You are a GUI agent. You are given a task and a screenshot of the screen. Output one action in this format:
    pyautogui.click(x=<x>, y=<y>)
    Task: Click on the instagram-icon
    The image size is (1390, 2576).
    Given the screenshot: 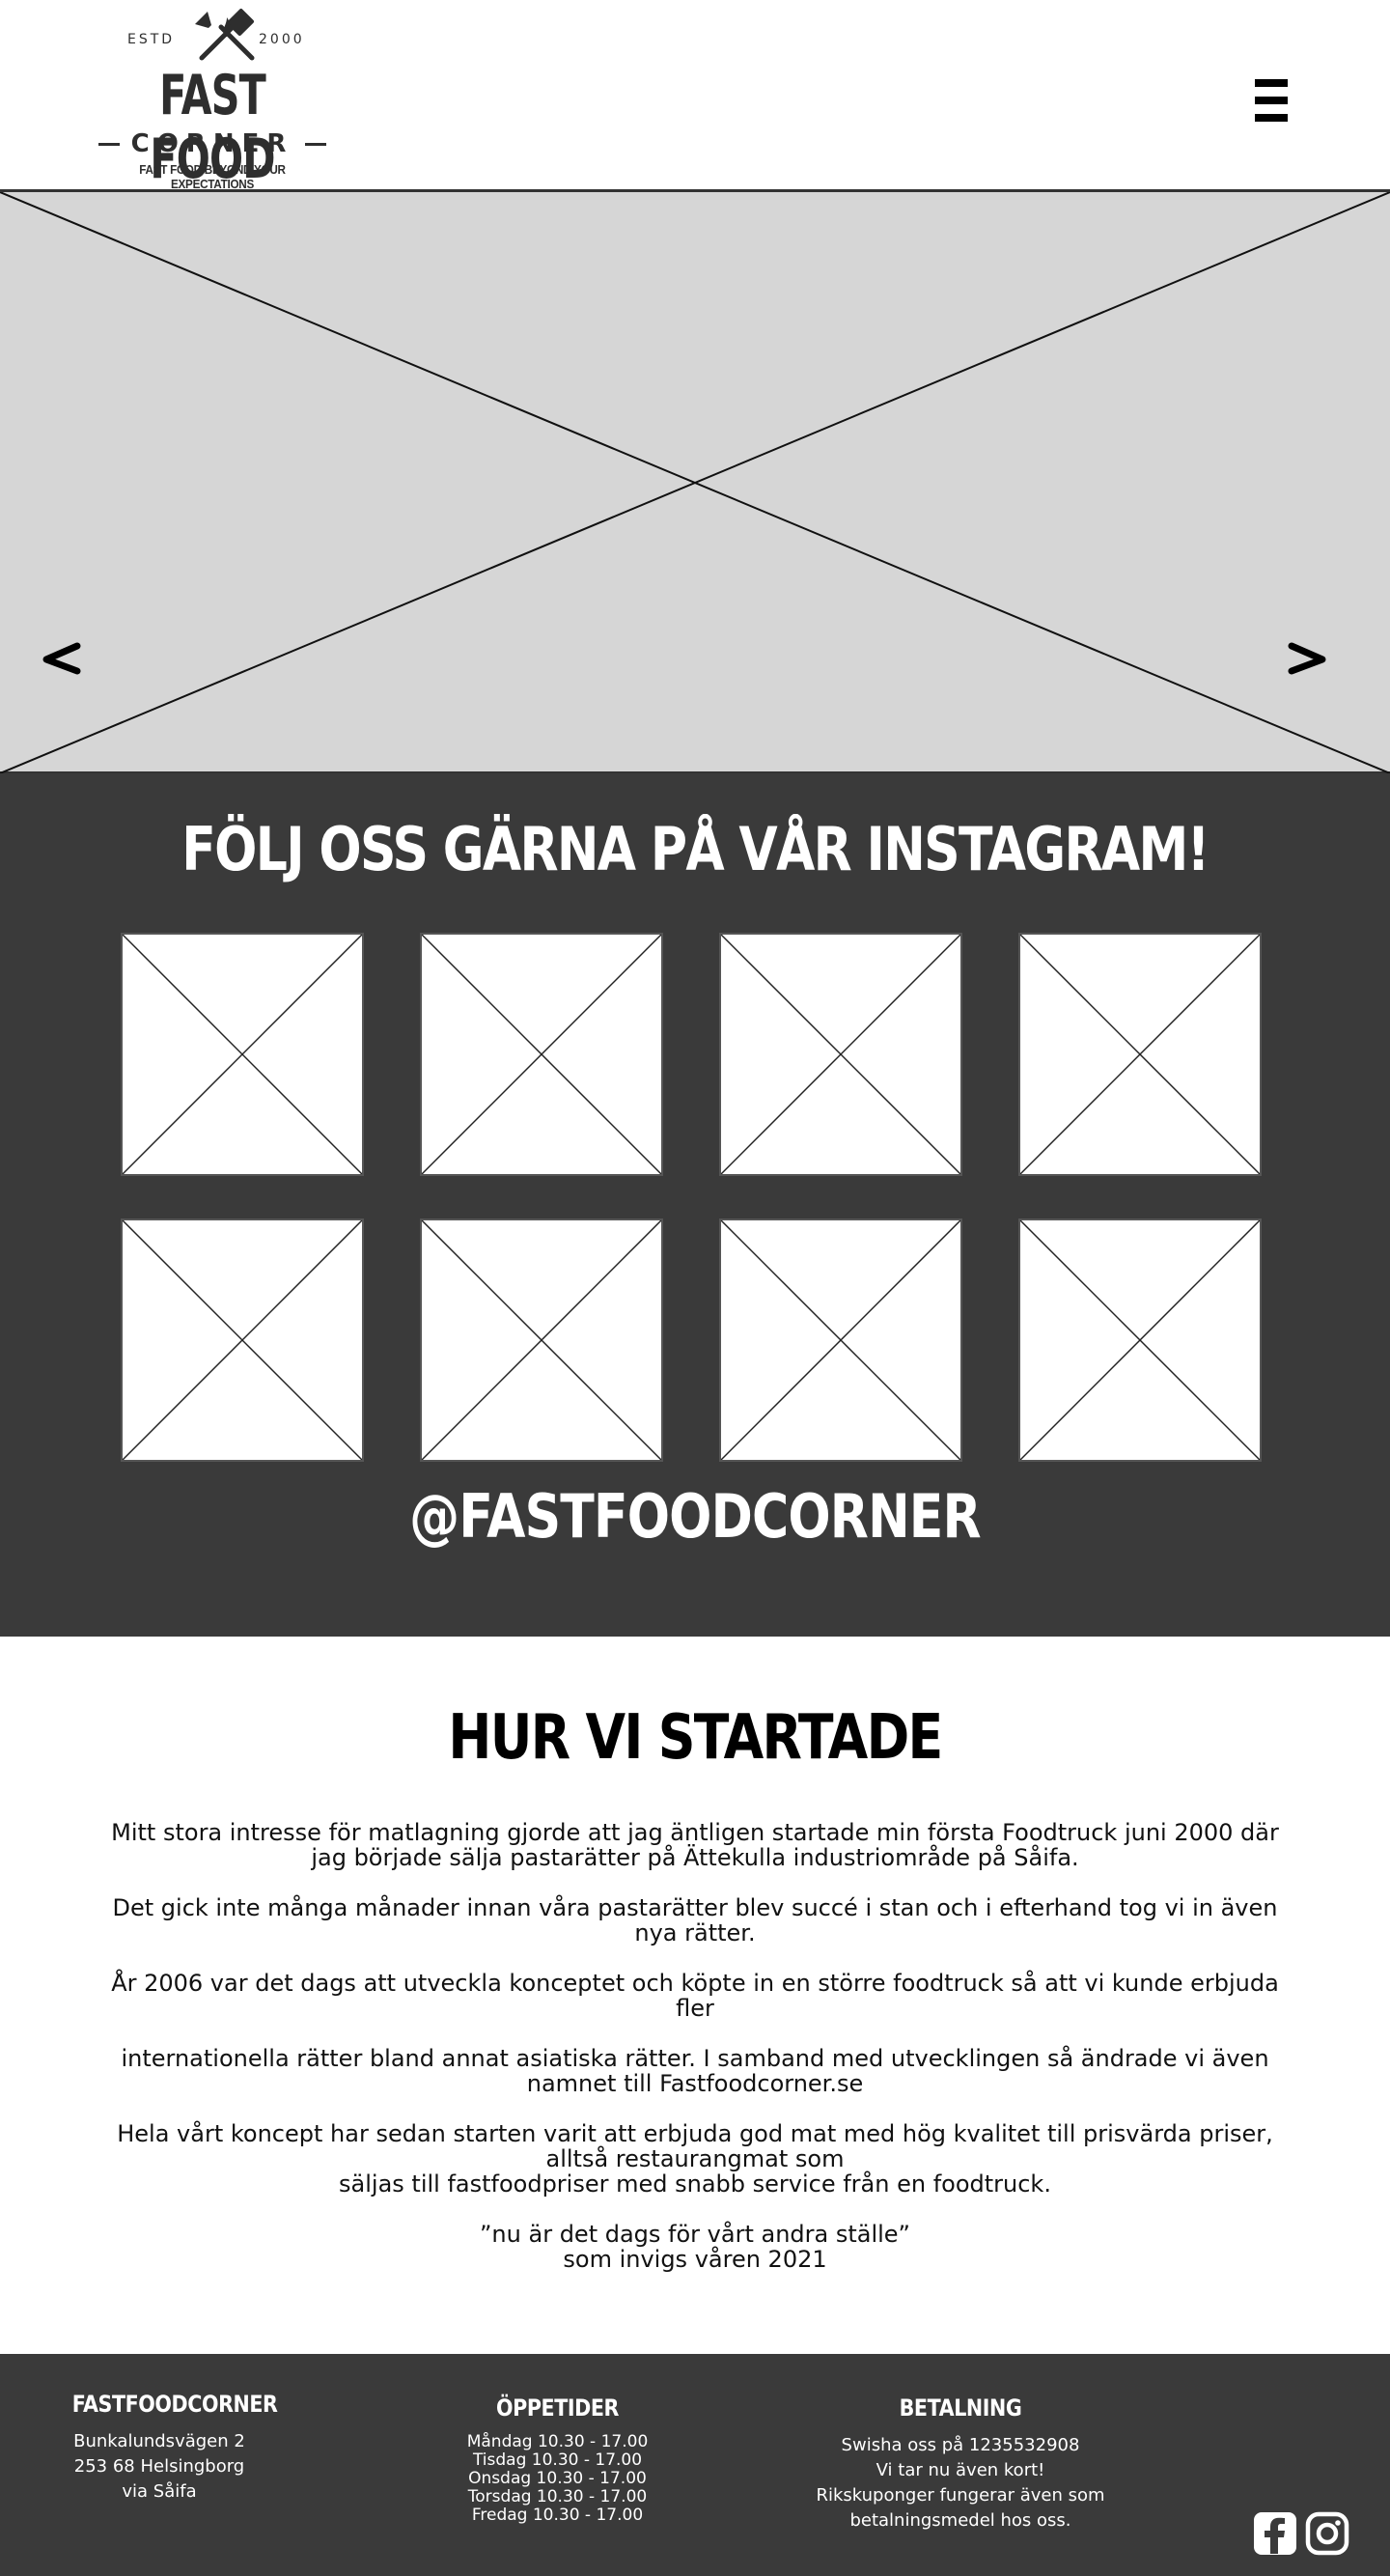 What is the action you would take?
    pyautogui.click(x=1327, y=2534)
    